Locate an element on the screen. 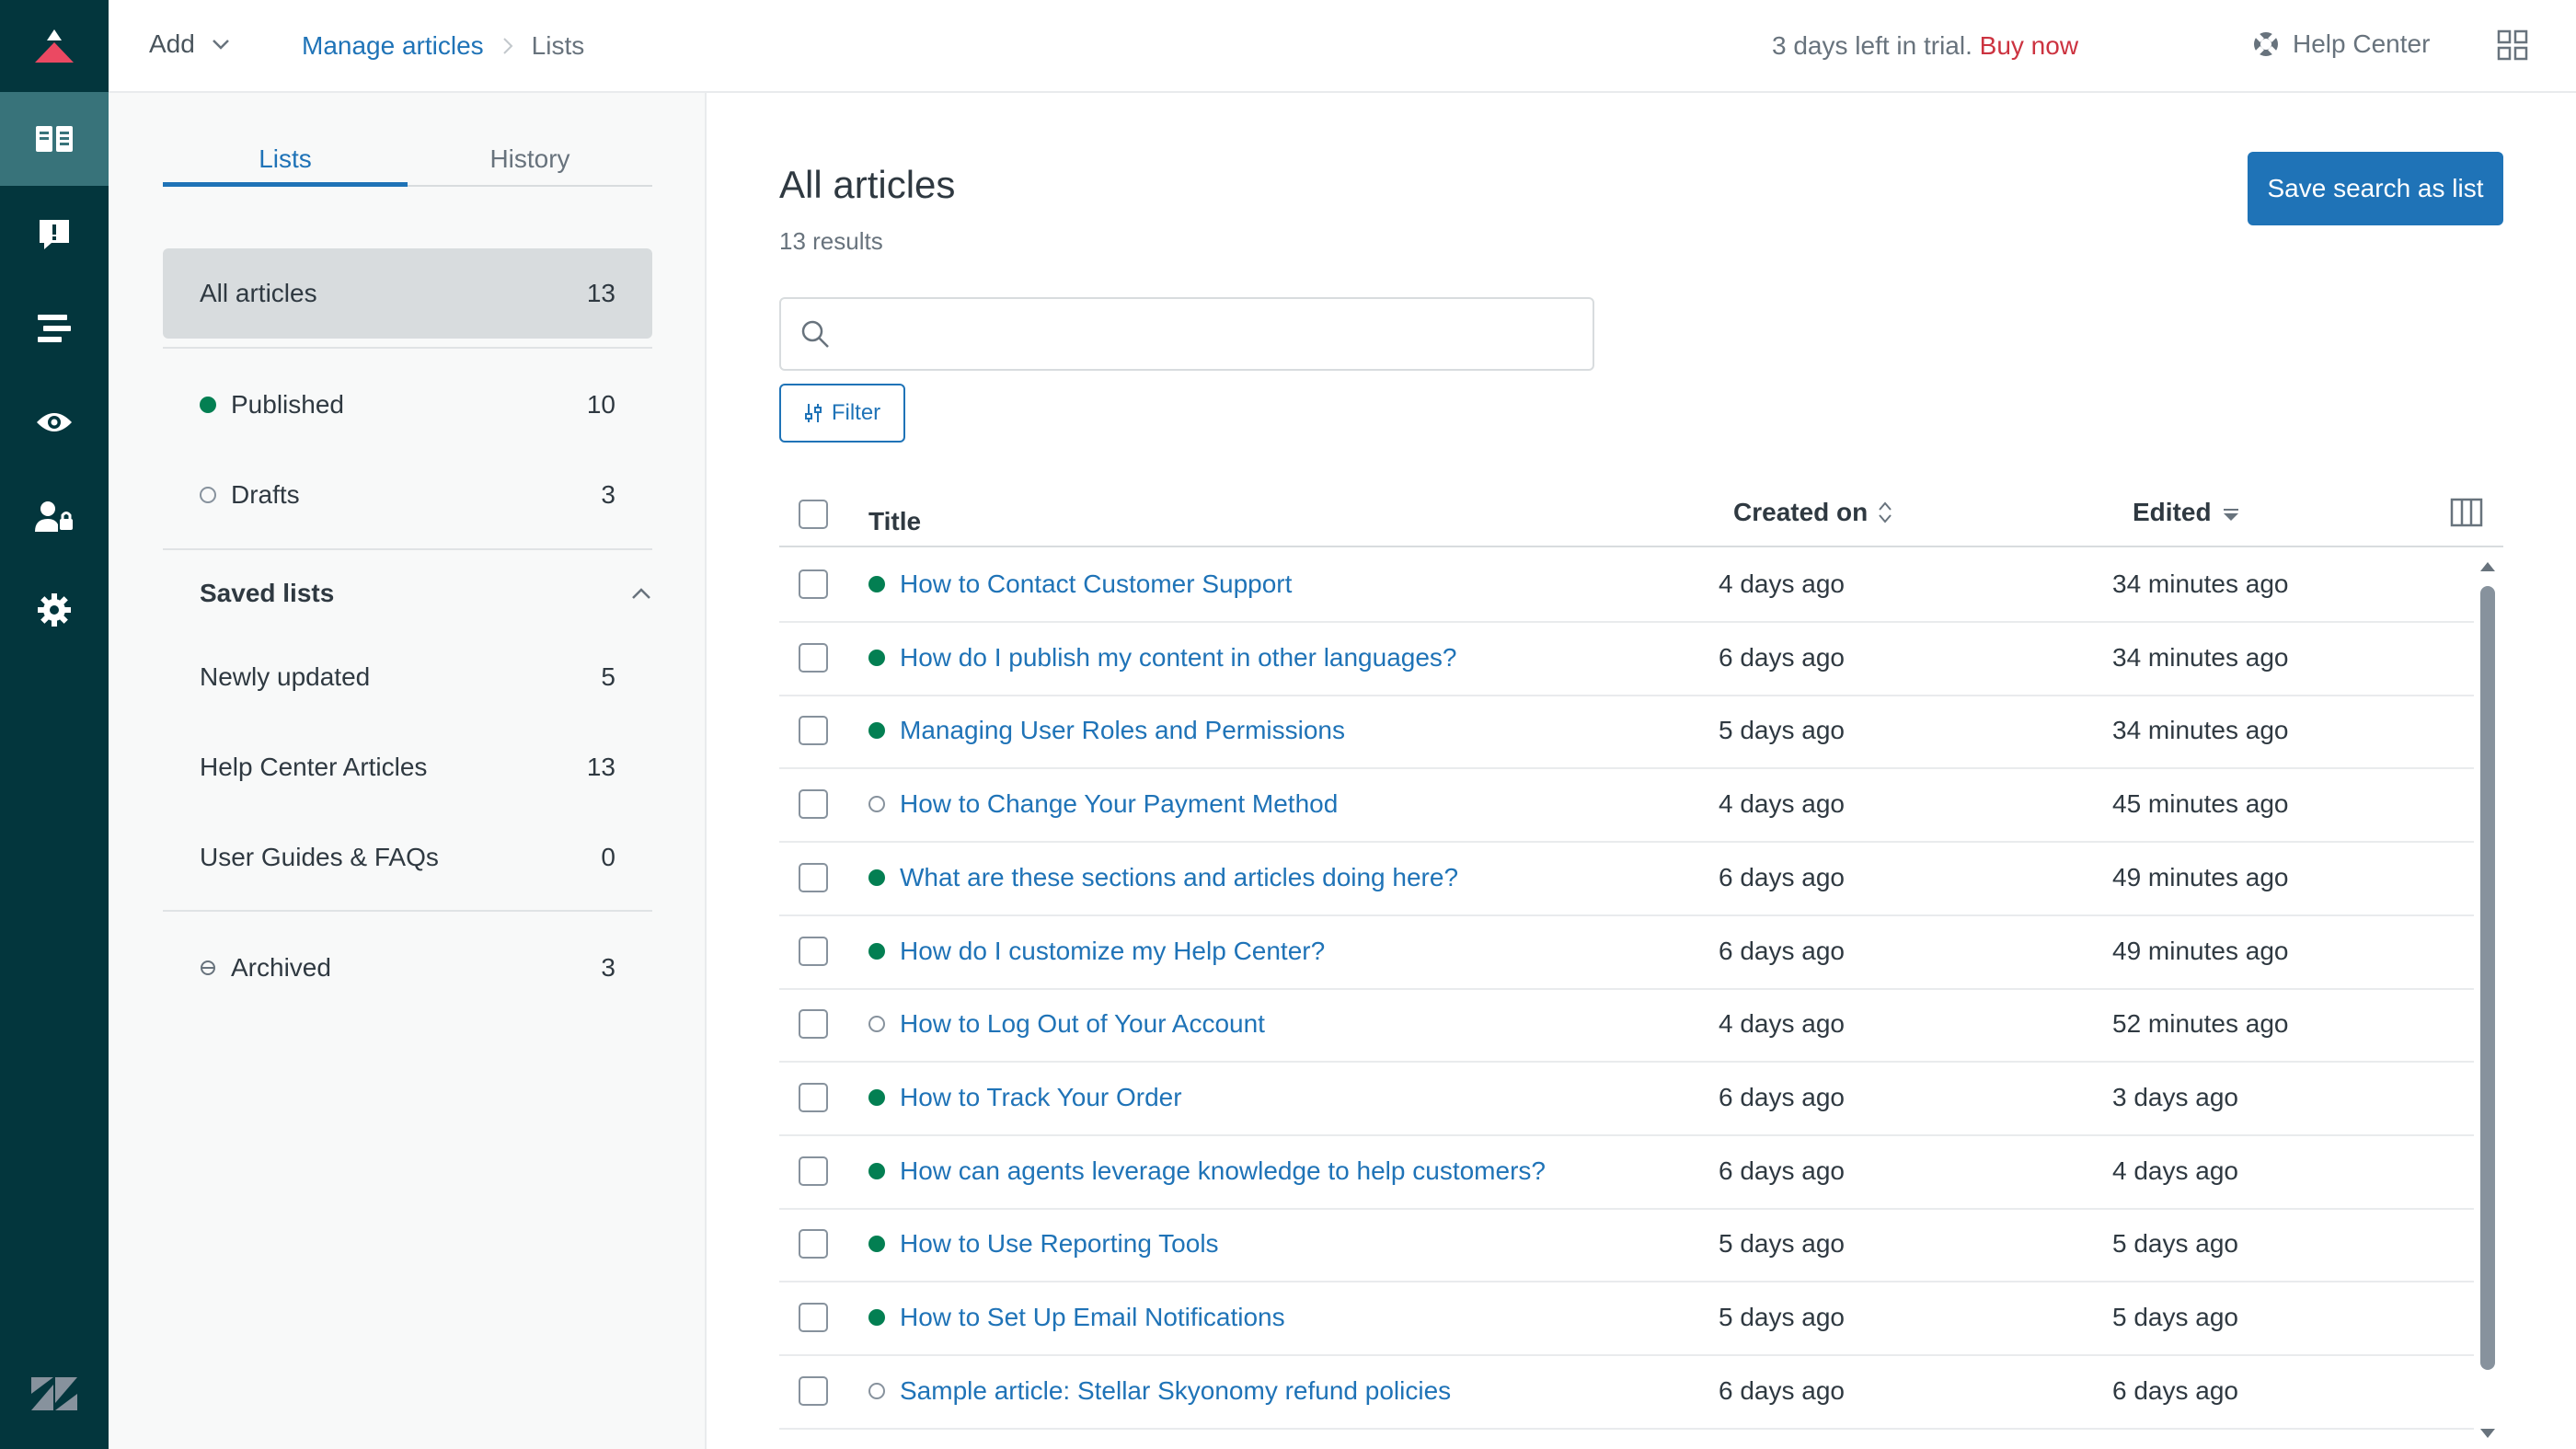 The height and width of the screenshot is (1449, 2576). zendesk-logo-icon is located at coordinates (54, 1394).